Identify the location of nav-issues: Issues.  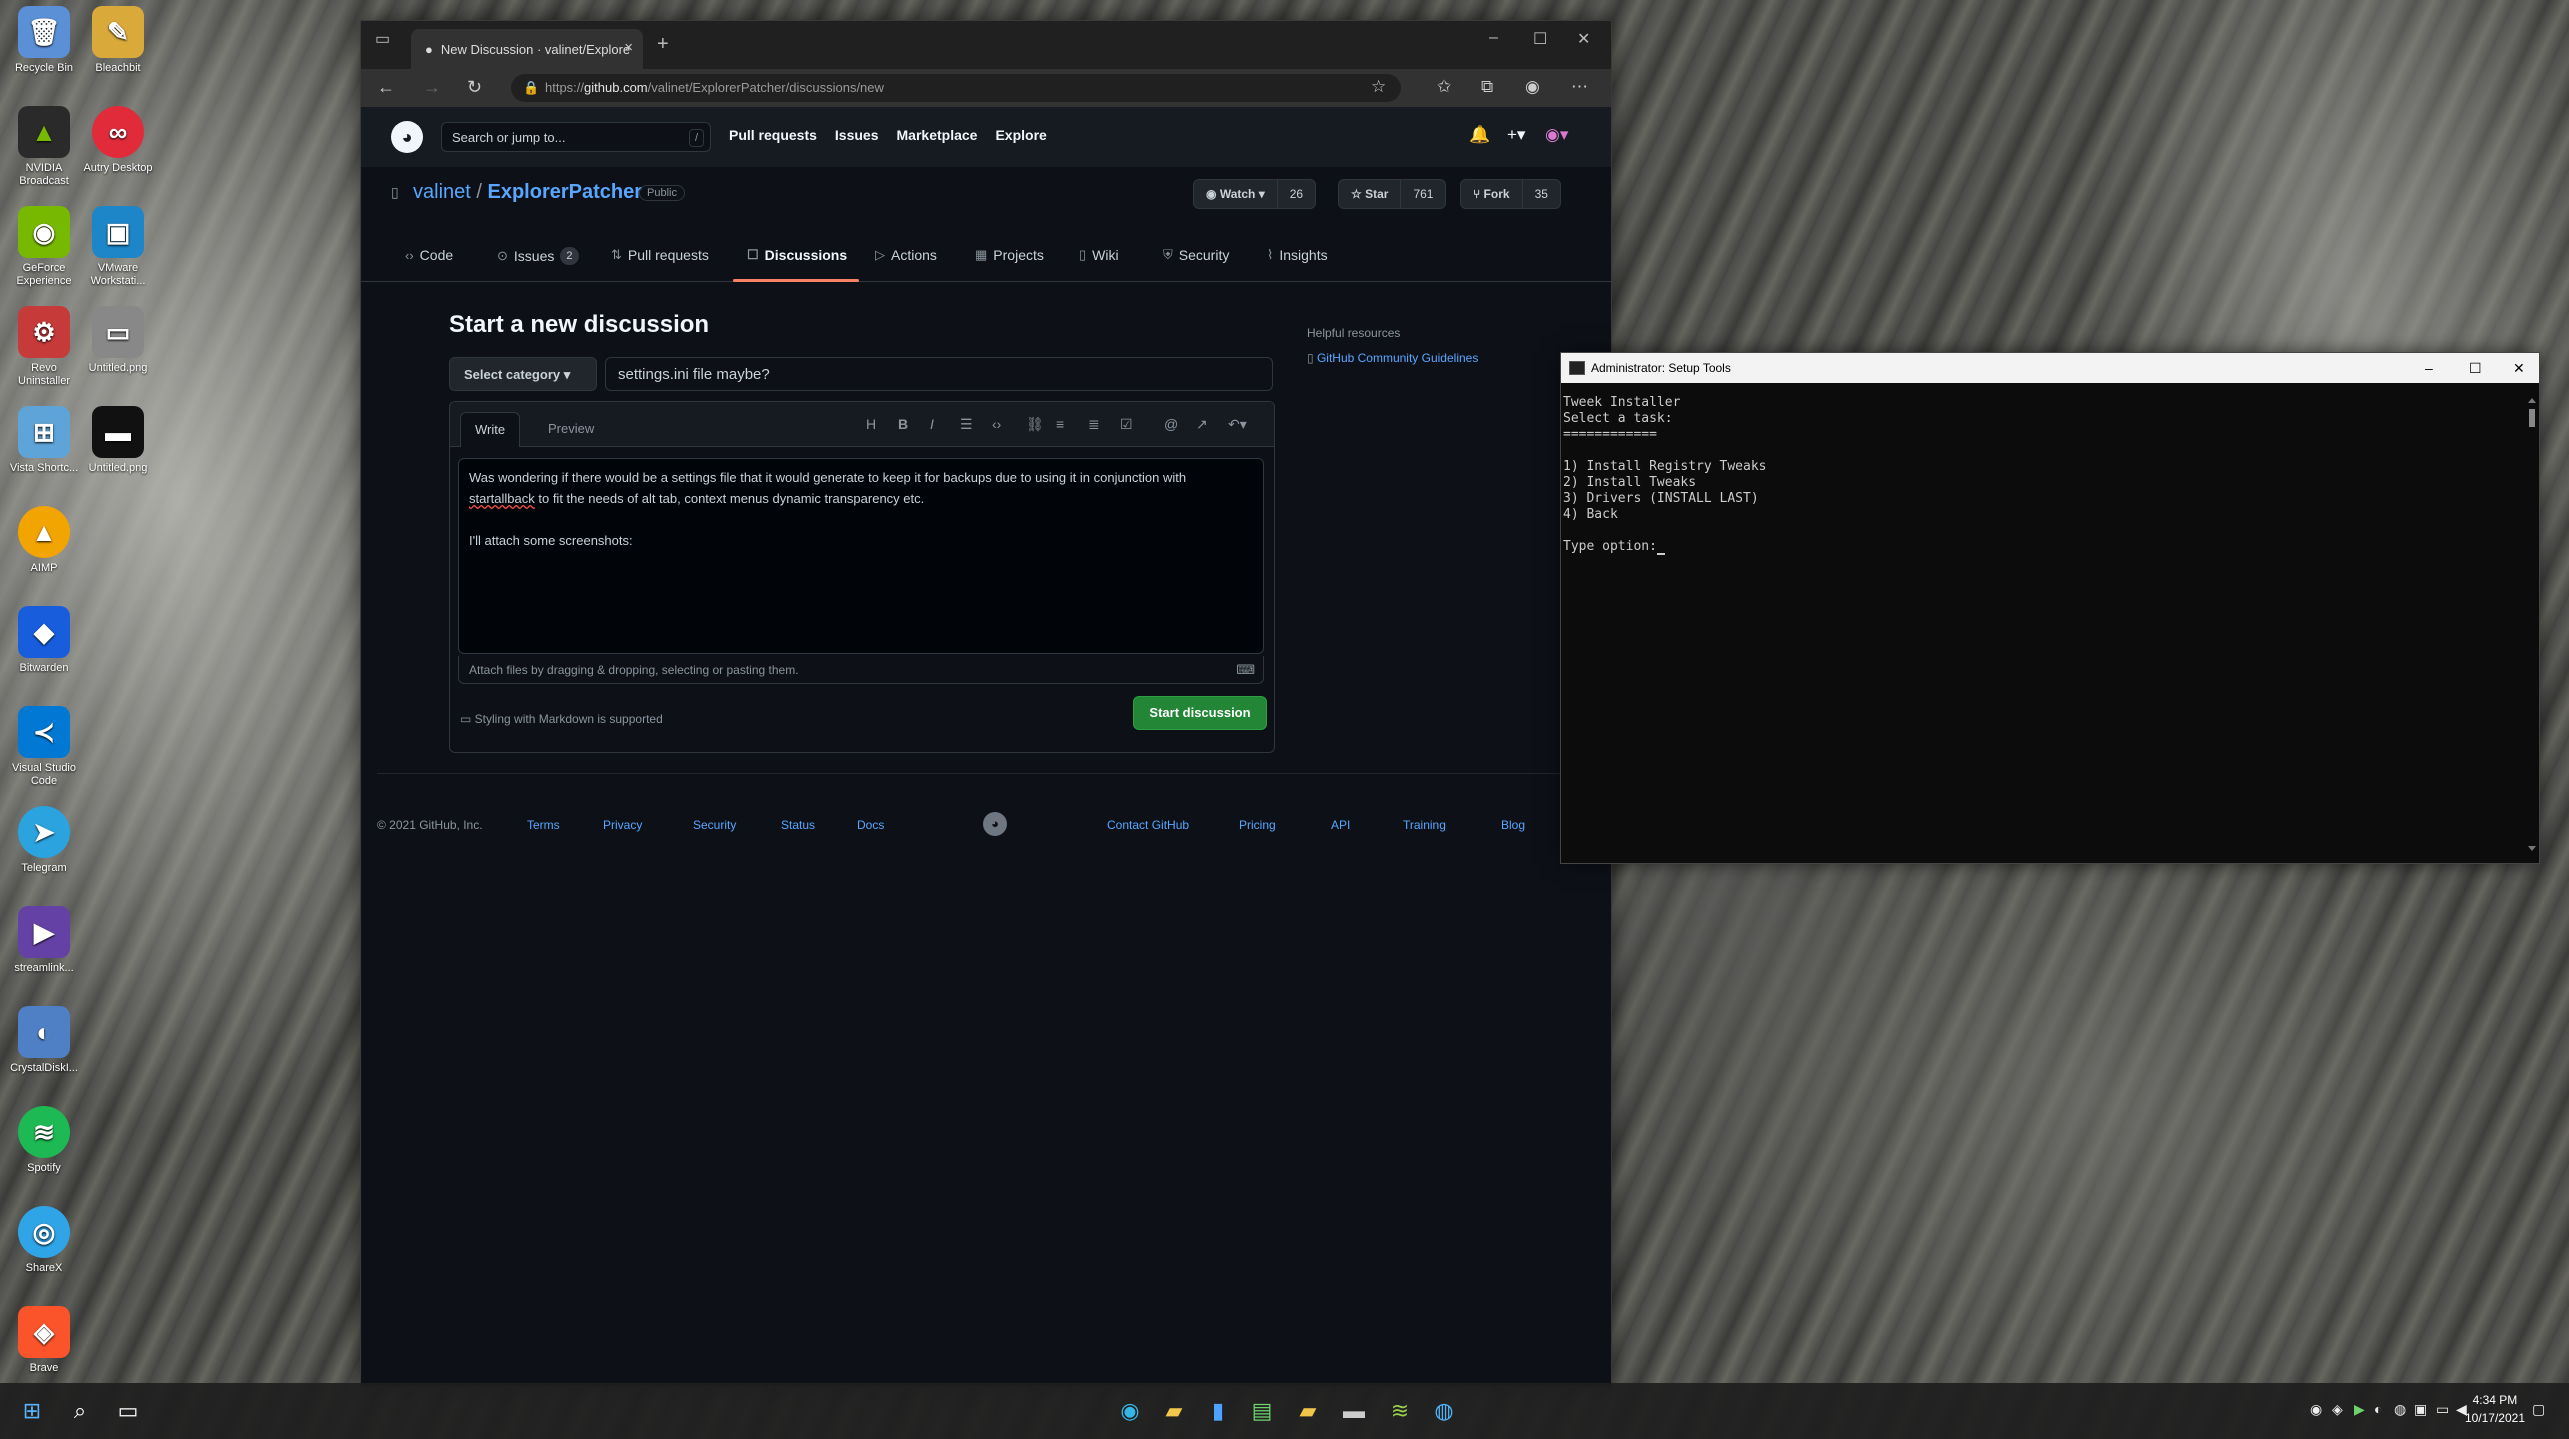
(857, 135).